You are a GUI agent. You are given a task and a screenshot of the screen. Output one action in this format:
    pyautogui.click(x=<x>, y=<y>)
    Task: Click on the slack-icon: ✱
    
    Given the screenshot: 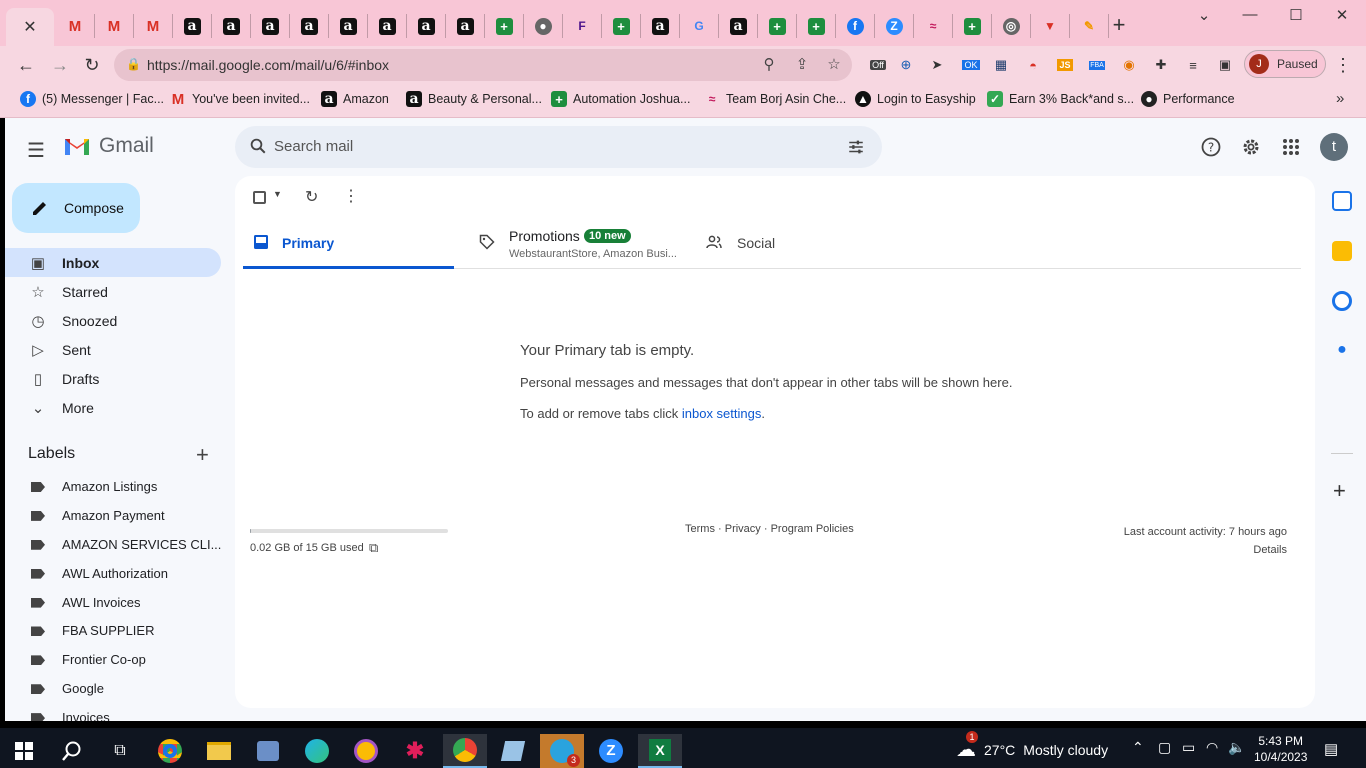 What is the action you would take?
    pyautogui.click(x=415, y=751)
    